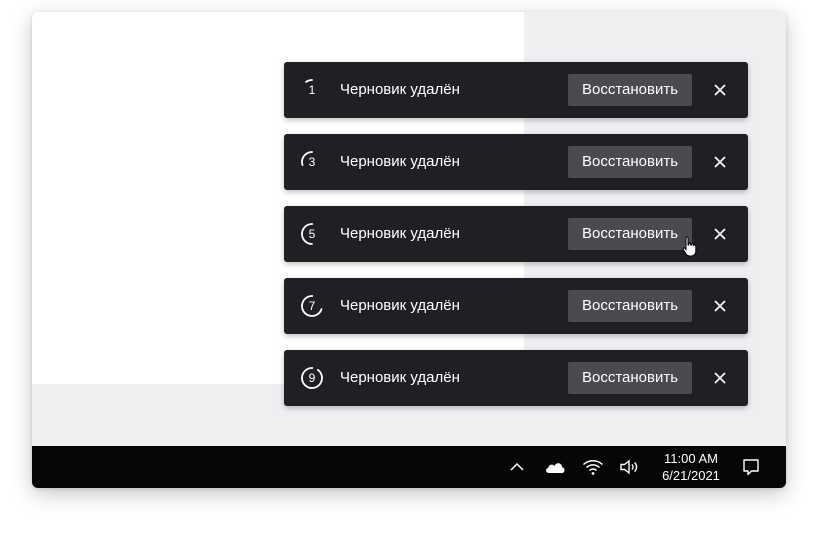 The width and height of the screenshot is (818, 540). Describe the element at coordinates (555, 467) in the screenshot. I see `cloud-icon` at that location.